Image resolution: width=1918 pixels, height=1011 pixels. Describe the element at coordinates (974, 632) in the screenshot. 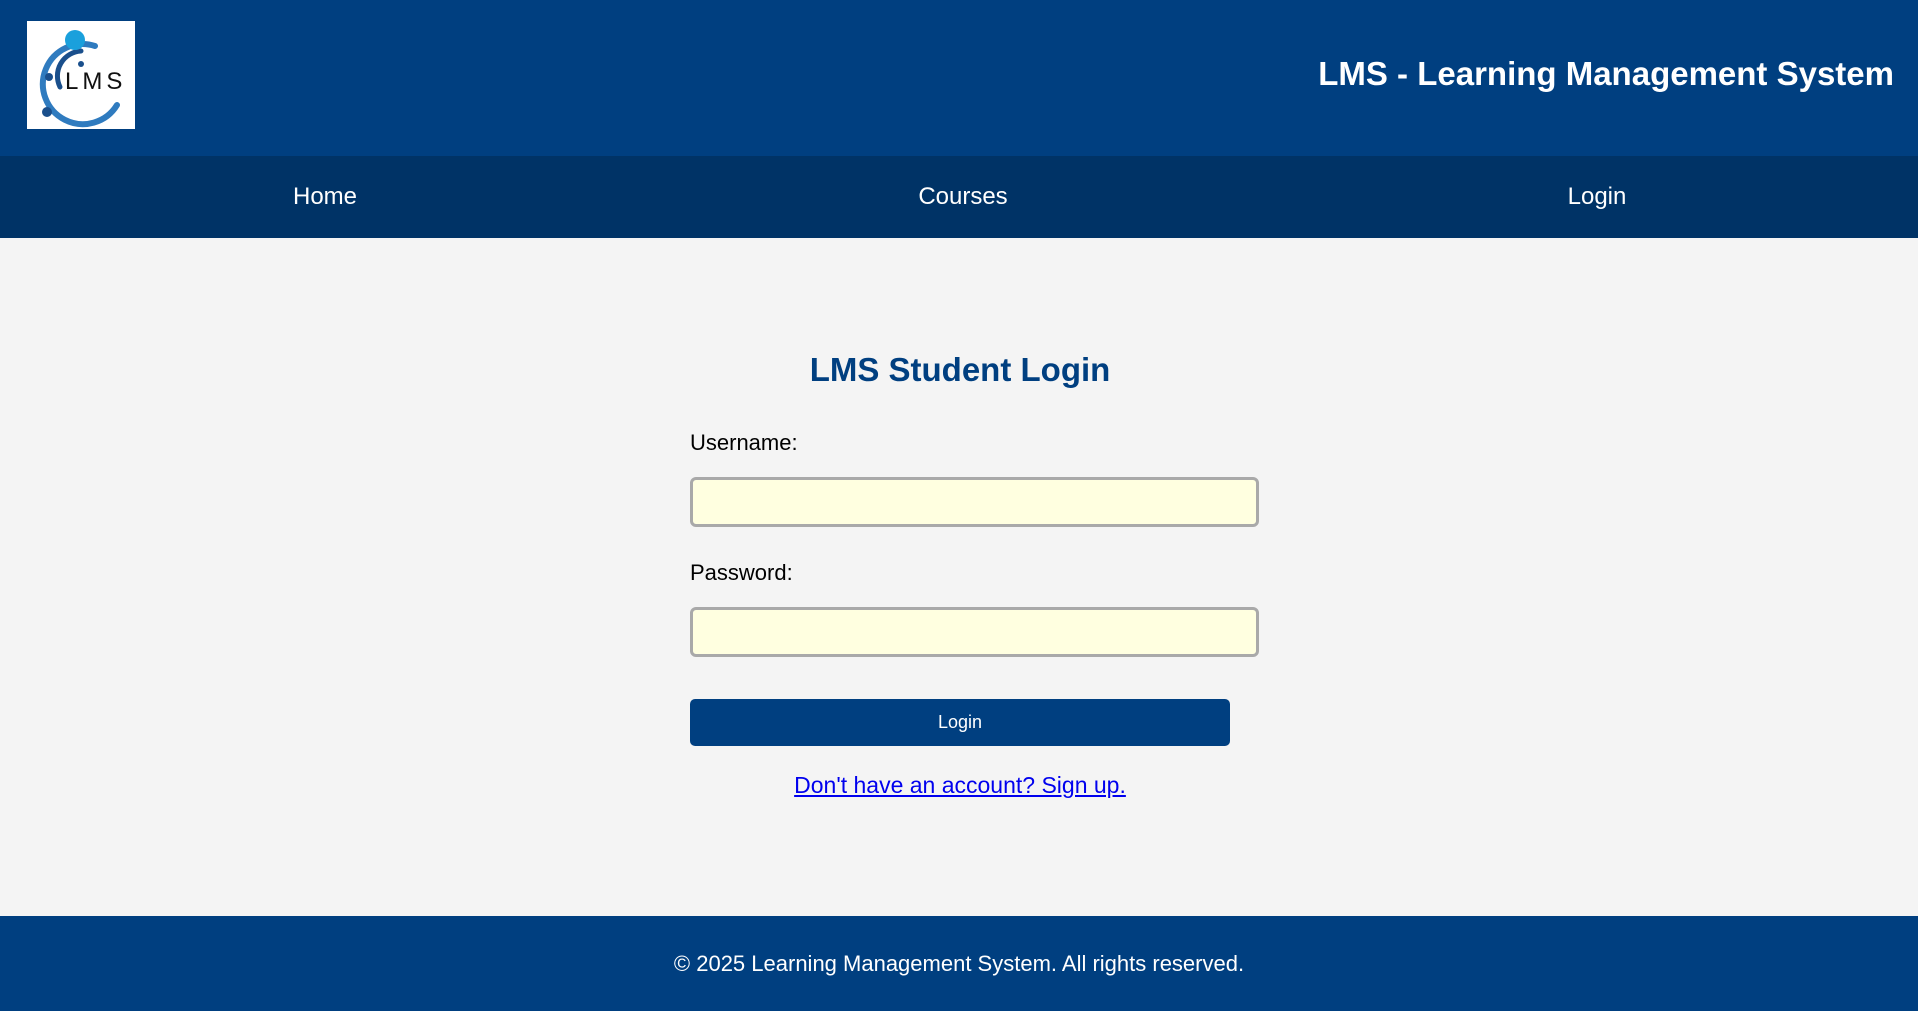

I see `password-input` at that location.